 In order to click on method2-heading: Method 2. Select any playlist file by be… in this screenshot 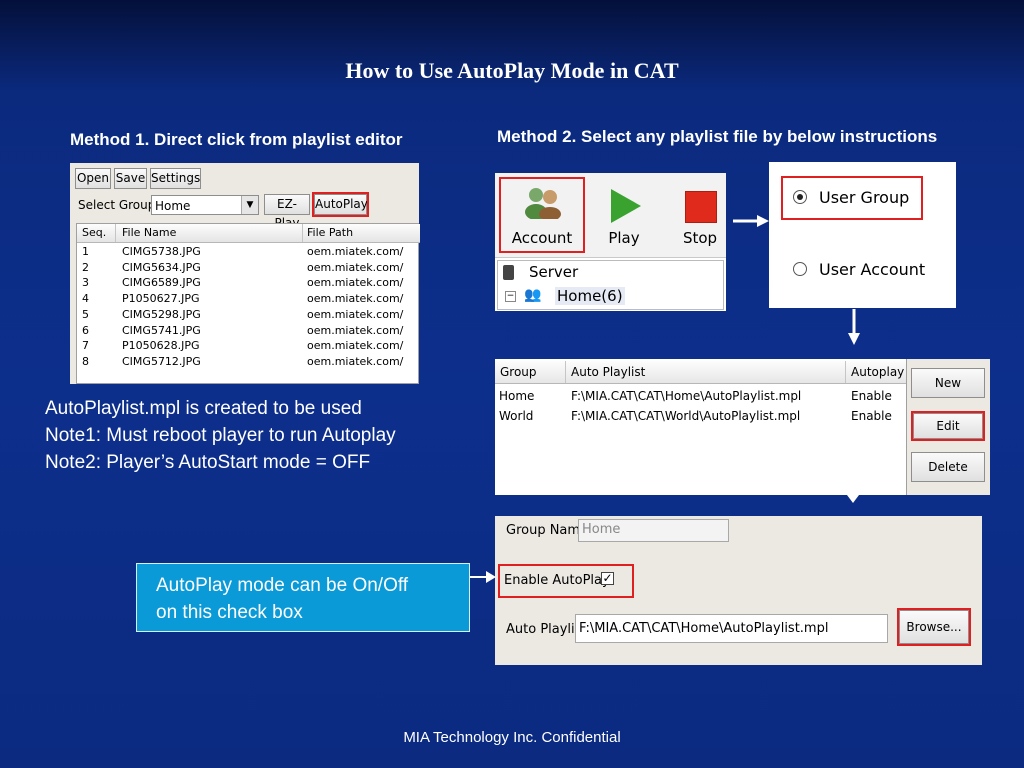, I will do `click(717, 136)`.